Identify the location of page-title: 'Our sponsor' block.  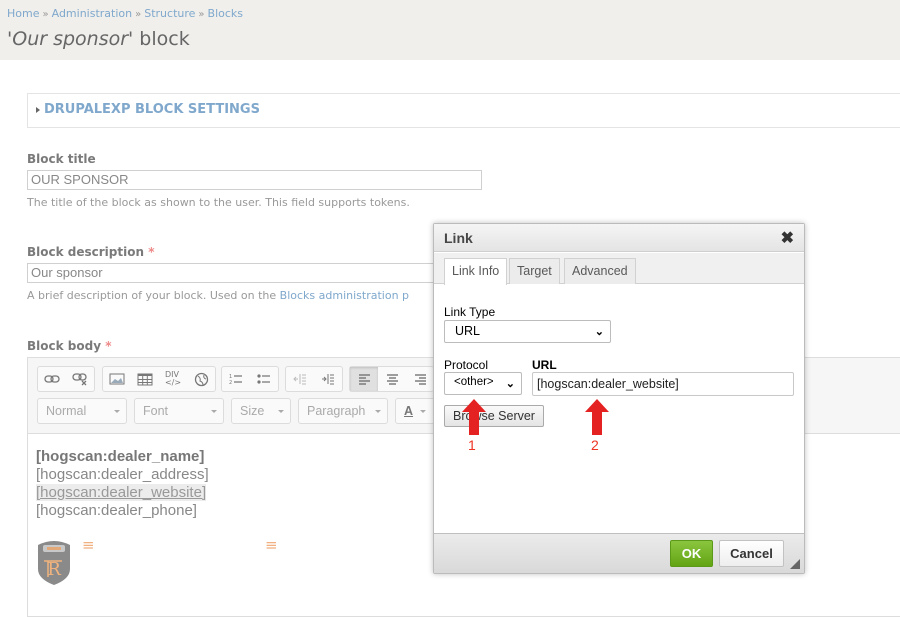
(98, 39).